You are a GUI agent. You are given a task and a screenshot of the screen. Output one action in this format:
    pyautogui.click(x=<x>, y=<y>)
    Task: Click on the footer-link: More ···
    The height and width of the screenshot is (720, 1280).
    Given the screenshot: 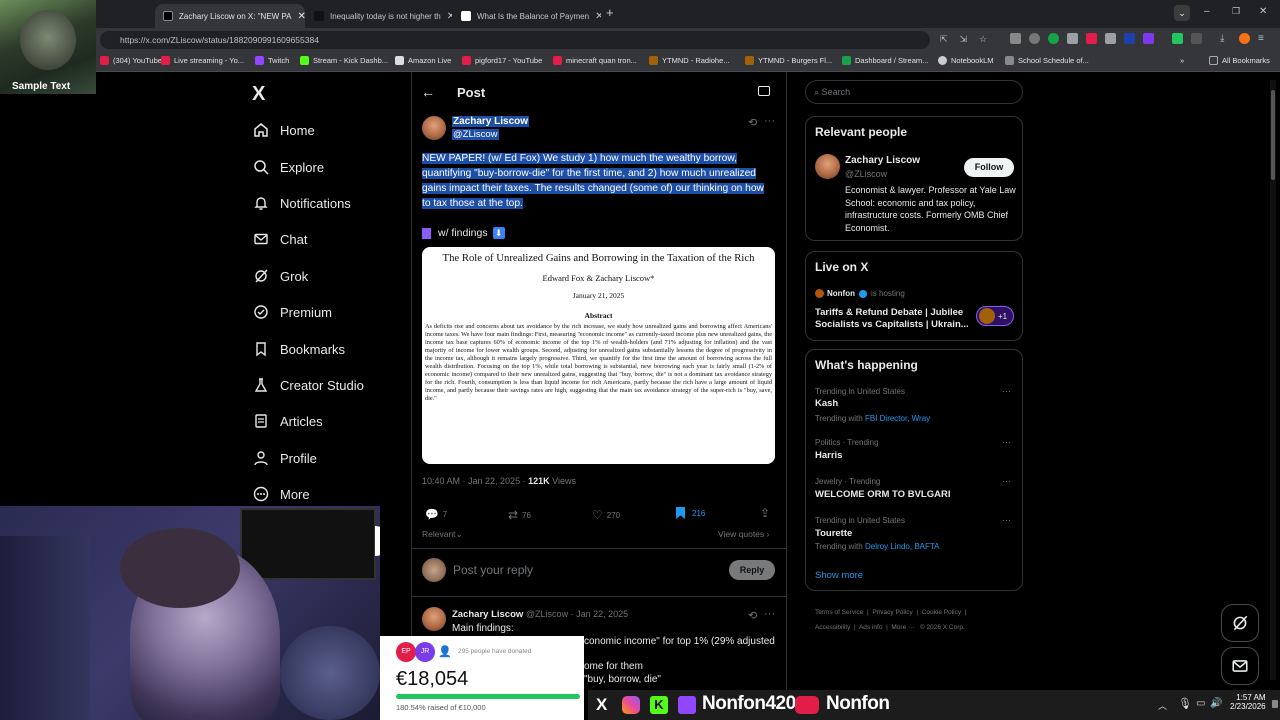 What is the action you would take?
    pyautogui.click(x=902, y=627)
    